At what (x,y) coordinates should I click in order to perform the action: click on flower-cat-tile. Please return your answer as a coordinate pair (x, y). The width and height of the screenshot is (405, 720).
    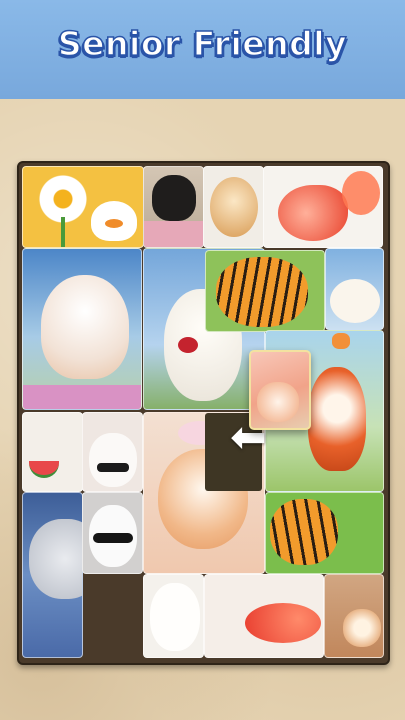
    Looking at the image, I should click on (82, 329).